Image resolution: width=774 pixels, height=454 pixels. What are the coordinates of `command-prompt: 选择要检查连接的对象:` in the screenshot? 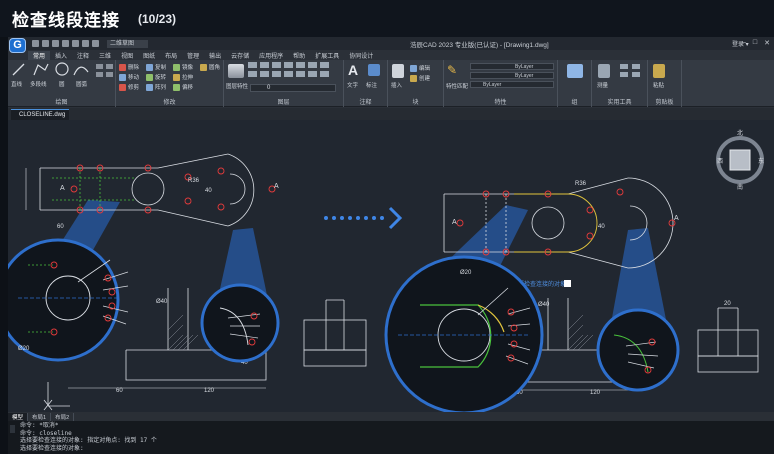 It's located at (397, 449).